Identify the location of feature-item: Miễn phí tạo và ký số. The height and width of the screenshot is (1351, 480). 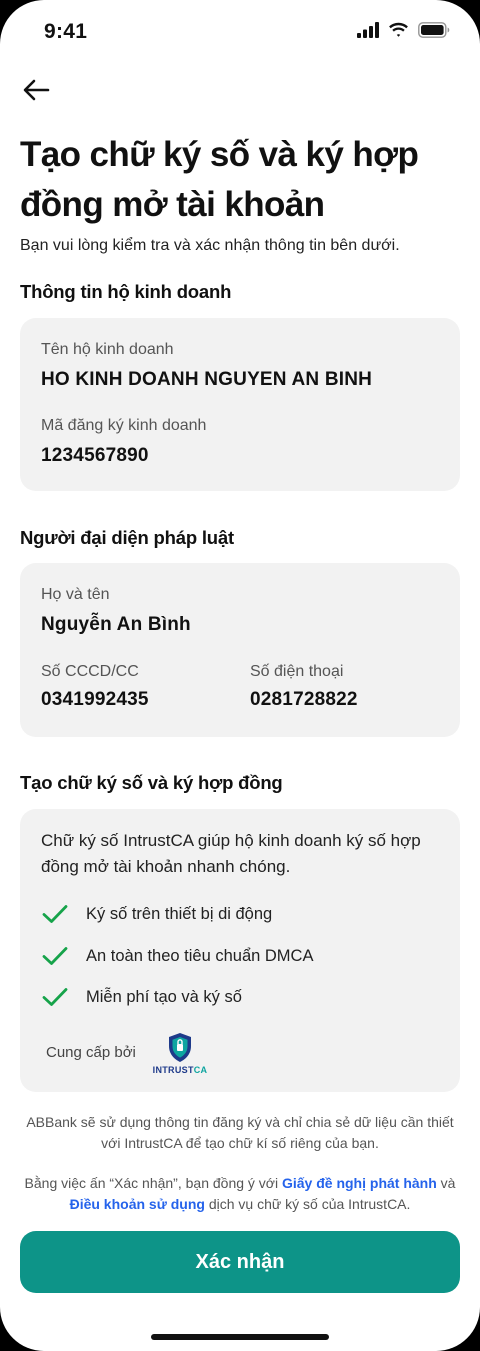
(142, 997).